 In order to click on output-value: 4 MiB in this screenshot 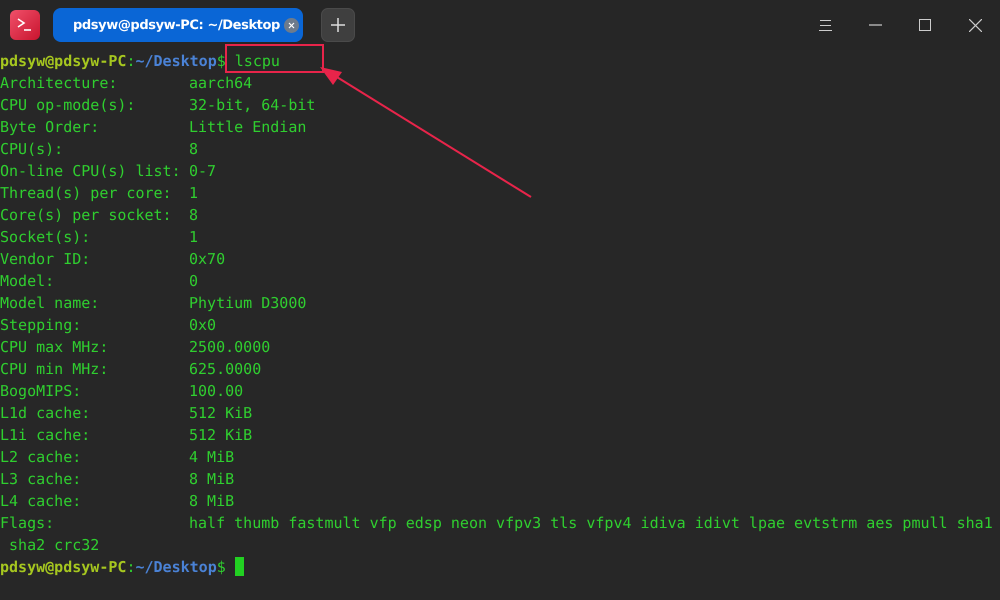, I will do `click(211, 457)`.